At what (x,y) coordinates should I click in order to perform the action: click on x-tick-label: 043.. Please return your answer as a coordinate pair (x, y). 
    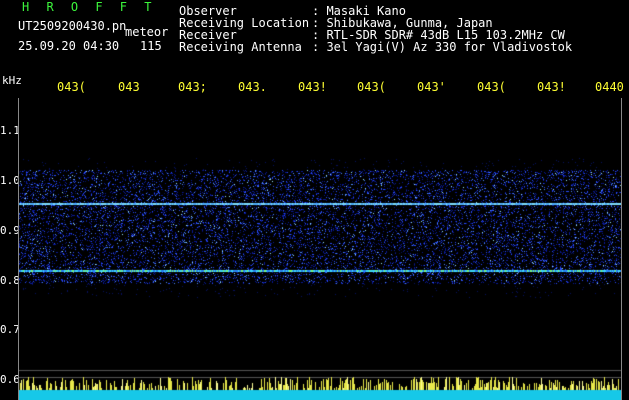
    Looking at the image, I should click on (252, 87).